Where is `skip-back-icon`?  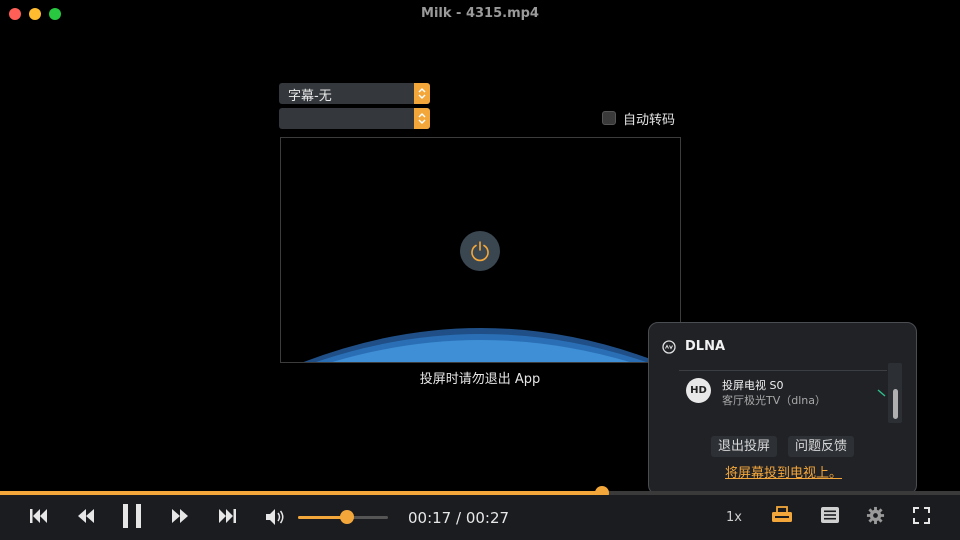 skip-back-icon is located at coordinates (38, 516).